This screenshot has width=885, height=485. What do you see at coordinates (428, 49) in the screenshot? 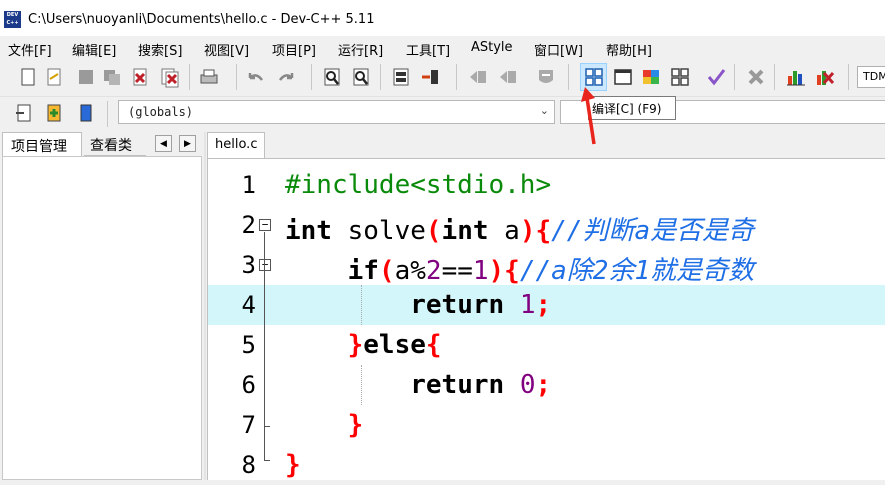
I see `menu-tools: 工具[T]` at bounding box center [428, 49].